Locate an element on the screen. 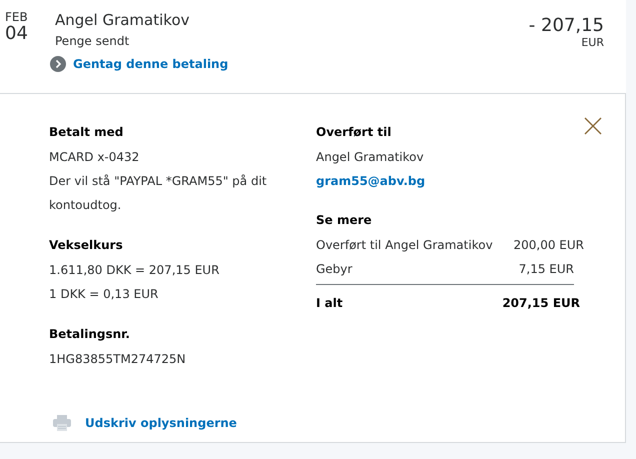 The width and height of the screenshot is (636, 459). transaction-status: Penge sendt is located at coordinates (92, 41).